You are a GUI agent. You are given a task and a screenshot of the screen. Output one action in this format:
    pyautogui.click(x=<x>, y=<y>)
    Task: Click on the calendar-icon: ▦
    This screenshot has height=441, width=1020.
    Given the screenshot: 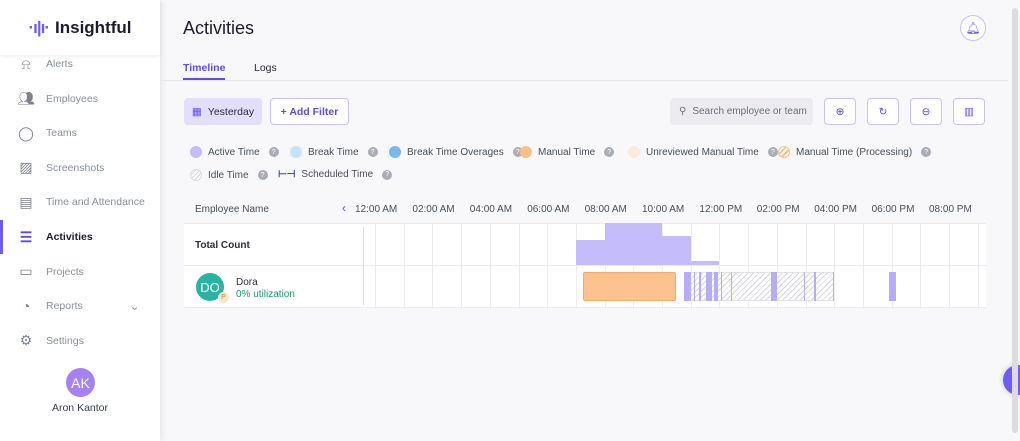 What is the action you would take?
    pyautogui.click(x=196, y=111)
    